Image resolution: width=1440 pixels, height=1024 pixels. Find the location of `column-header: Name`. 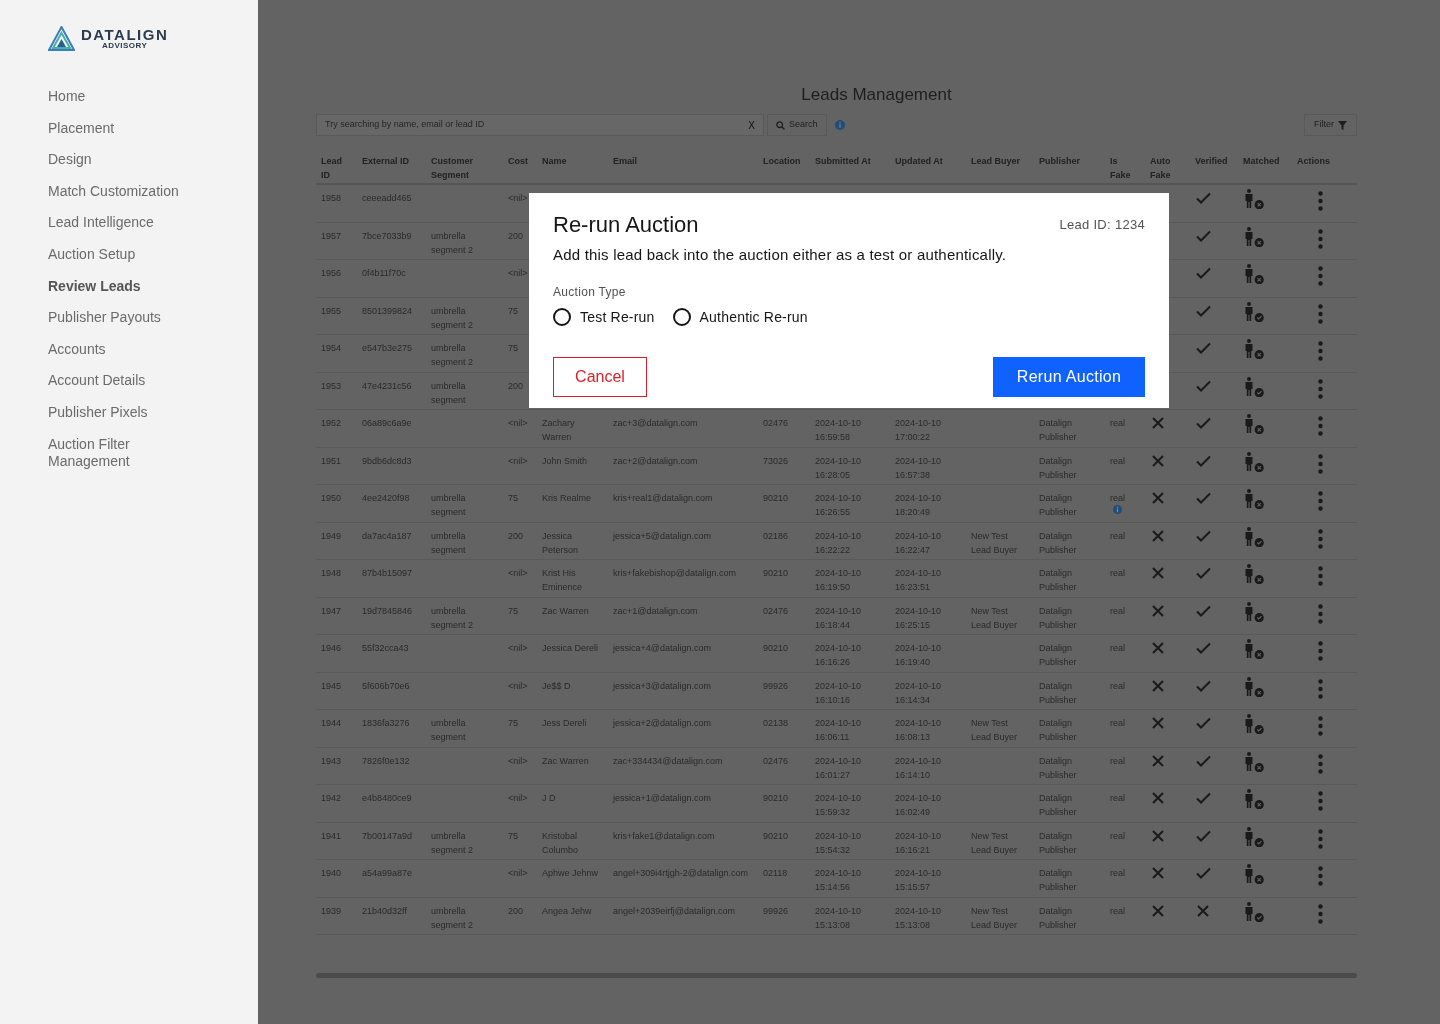

column-header: Name is located at coordinates (577, 161).